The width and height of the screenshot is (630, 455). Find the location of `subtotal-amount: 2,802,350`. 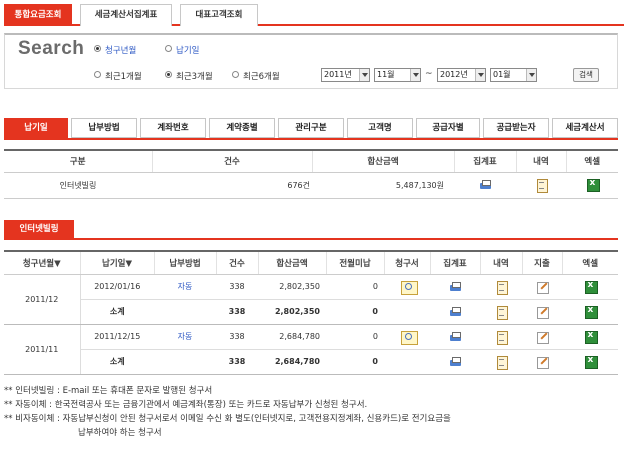

subtotal-amount: 2,802,350 is located at coordinates (292, 312).